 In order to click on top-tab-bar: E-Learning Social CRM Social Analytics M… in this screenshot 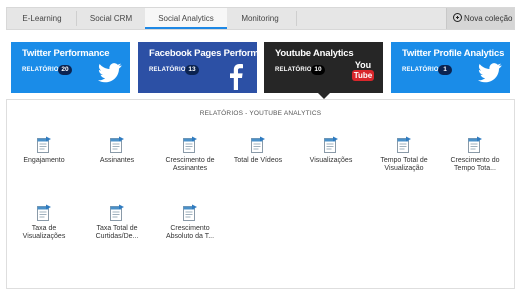, I will do `click(260, 18)`.